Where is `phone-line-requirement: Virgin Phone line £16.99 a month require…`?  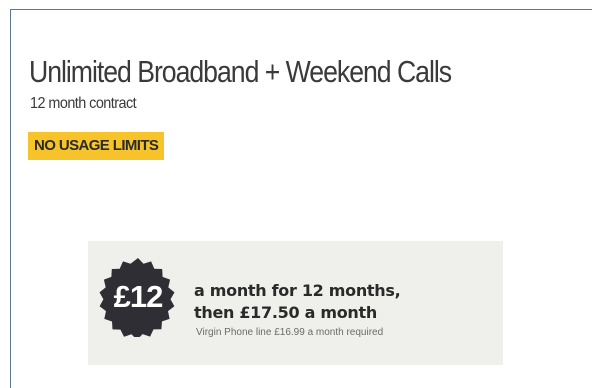 phone-line-requirement: Virgin Phone line £16.99 a month require… is located at coordinates (290, 332).